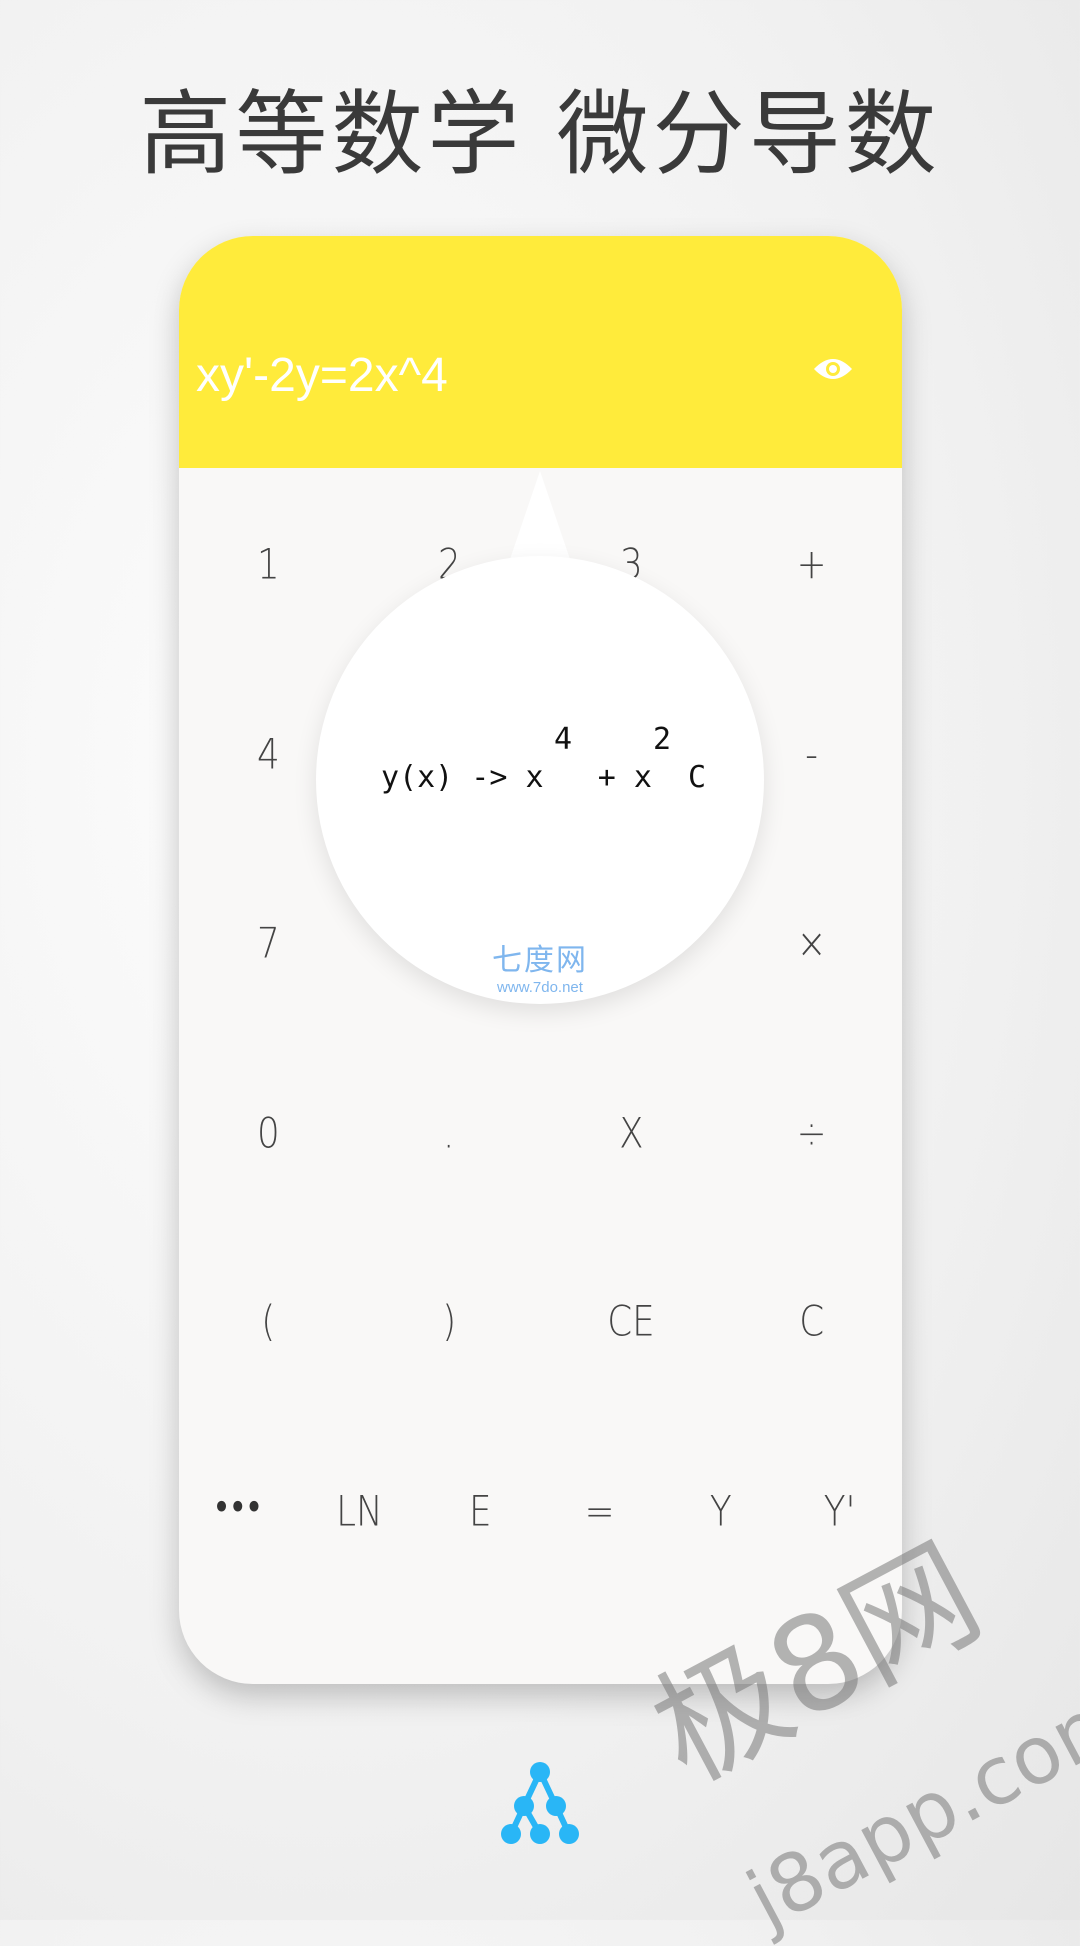 This screenshot has height=1946, width=1080. Describe the element at coordinates (812, 1133) in the screenshot. I see `key-divide: ÷` at that location.